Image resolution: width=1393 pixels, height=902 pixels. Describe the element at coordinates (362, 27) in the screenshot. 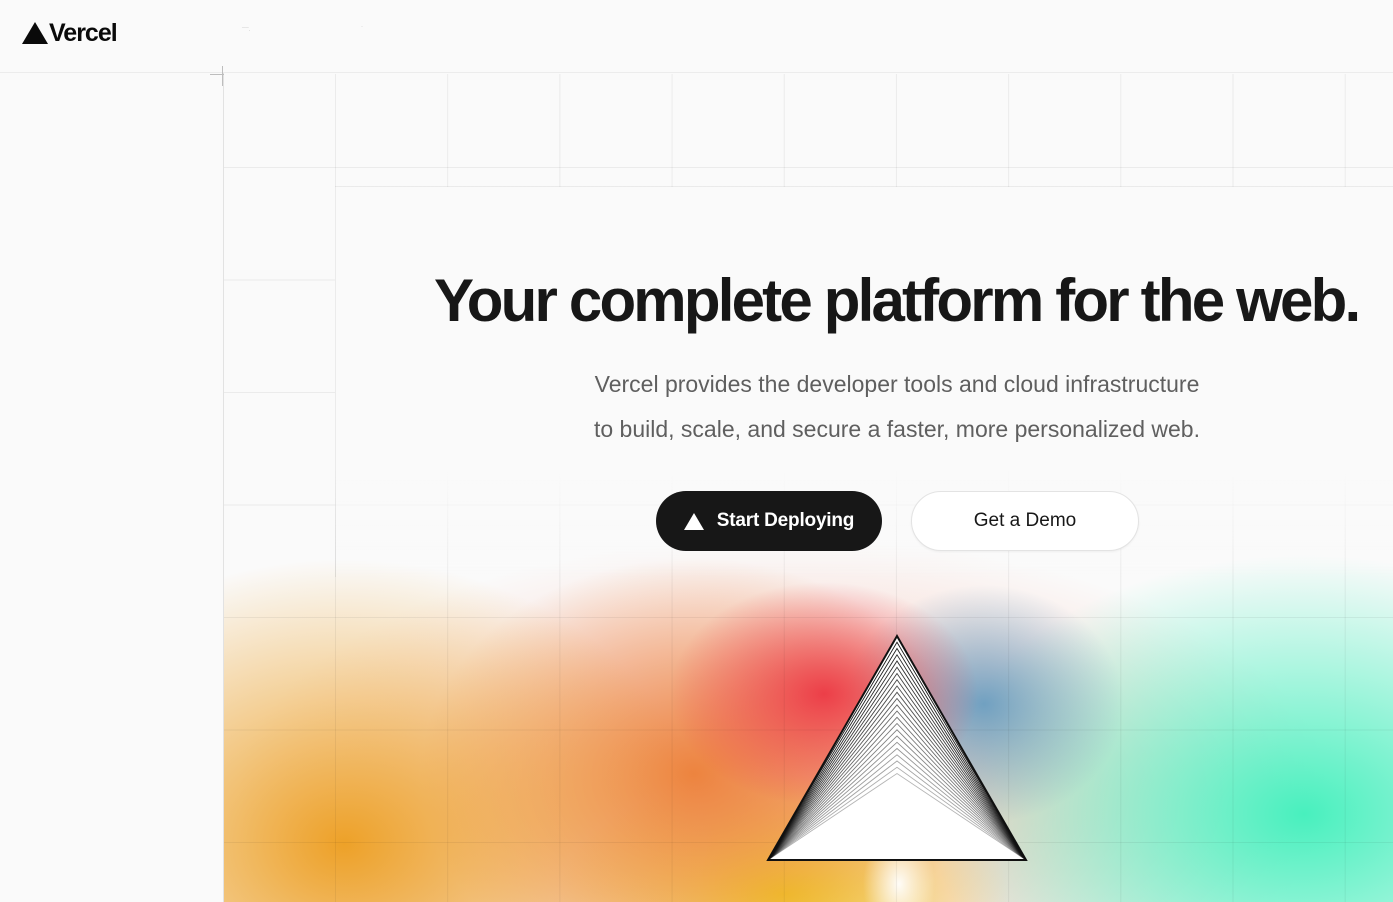

I see `nav-placeholder-2: ·` at that location.